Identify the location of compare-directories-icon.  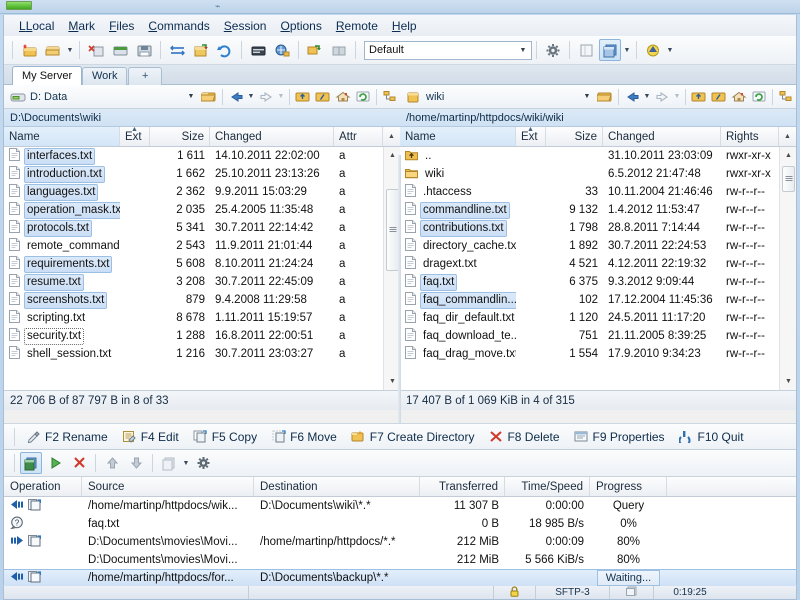
(339, 50).